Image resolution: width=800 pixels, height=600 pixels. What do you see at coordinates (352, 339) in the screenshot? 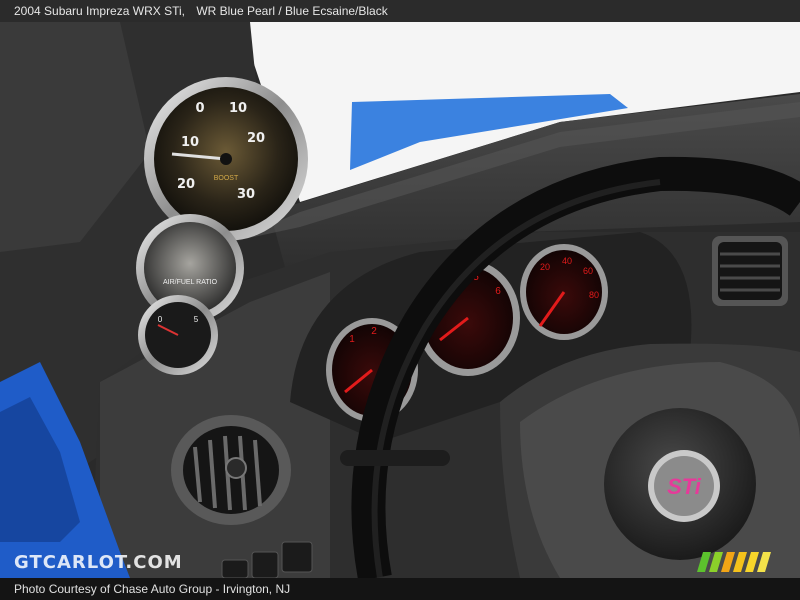
I see `svg-text: 1` at bounding box center [352, 339].